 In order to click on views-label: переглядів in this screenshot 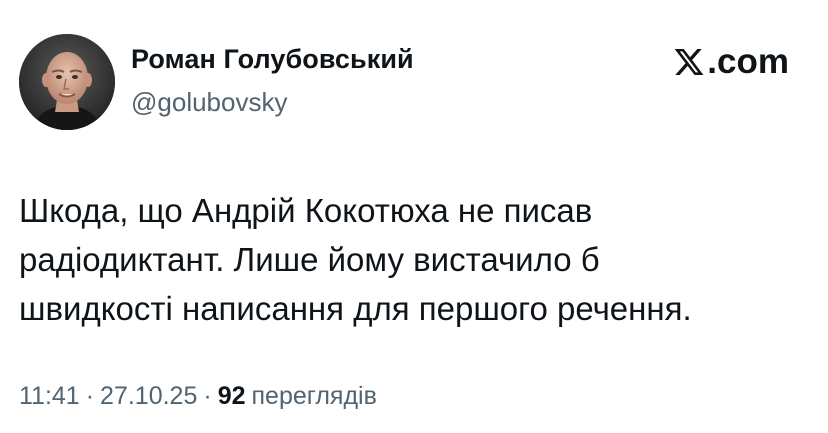, I will do `click(314, 396)`.